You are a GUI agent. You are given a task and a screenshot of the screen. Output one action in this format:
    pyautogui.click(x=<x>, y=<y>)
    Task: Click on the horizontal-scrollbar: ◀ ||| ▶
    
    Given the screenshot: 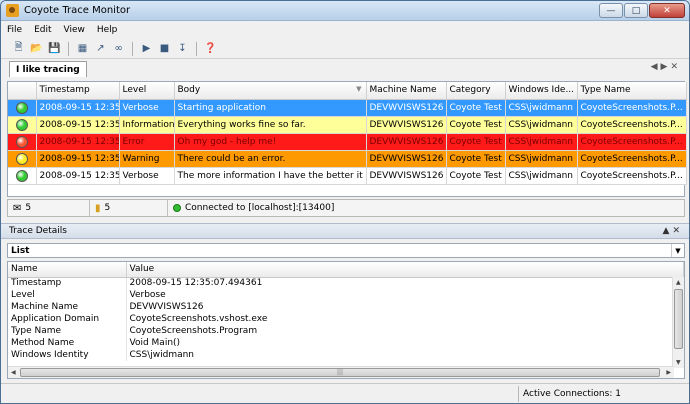 What is the action you would take?
    pyautogui.click(x=341, y=372)
    